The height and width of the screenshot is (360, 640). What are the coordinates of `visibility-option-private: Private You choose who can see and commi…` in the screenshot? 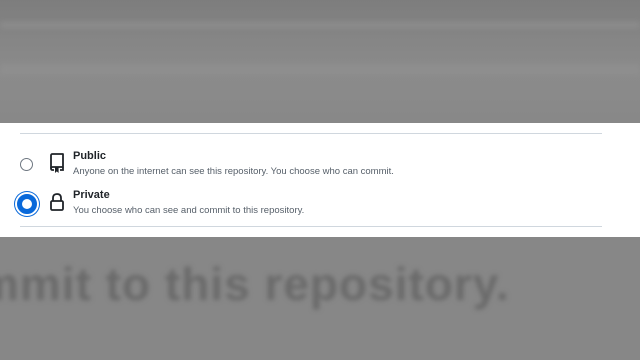 It's located at (320, 207).